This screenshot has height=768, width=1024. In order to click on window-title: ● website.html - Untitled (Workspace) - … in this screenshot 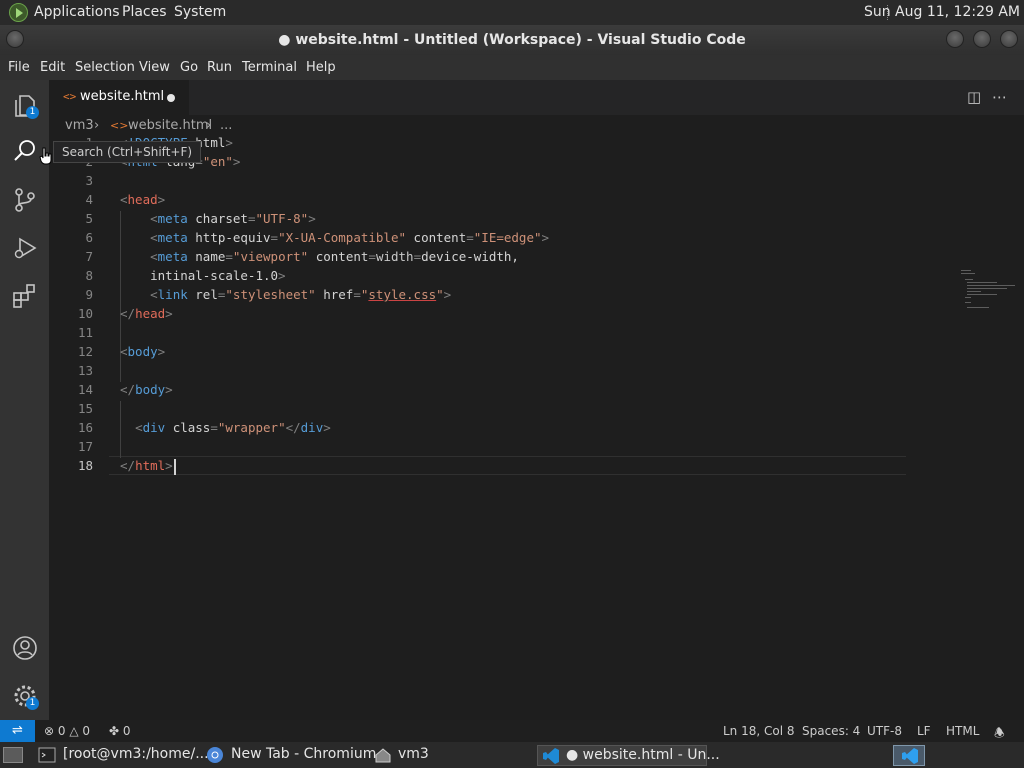, I will do `click(512, 40)`.